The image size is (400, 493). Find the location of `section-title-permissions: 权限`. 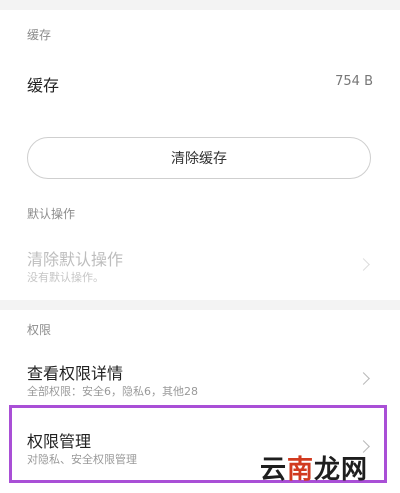

section-title-permissions: 权限 is located at coordinates (39, 330).